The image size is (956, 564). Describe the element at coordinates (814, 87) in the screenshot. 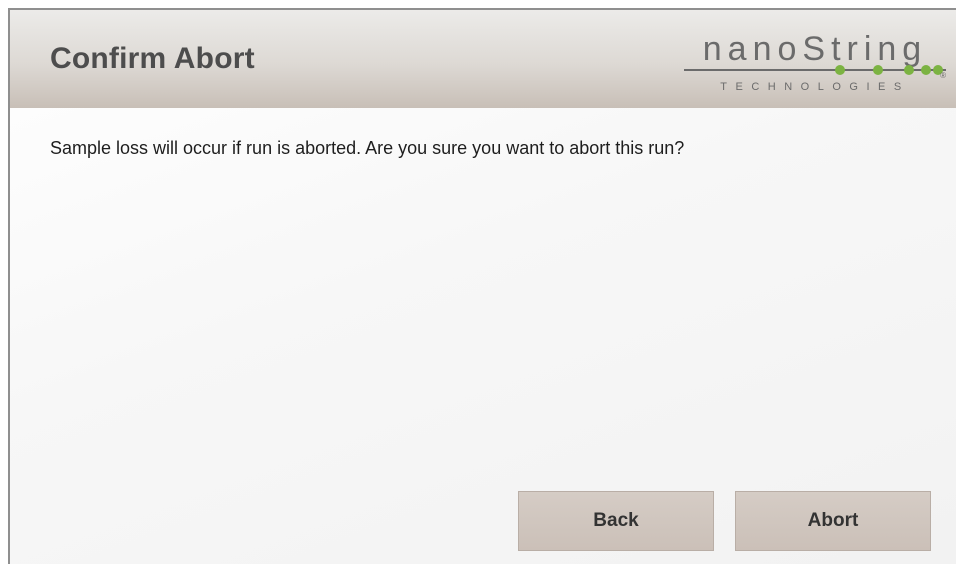

I see `logo-subtitle: TECHNOLOGIES` at that location.